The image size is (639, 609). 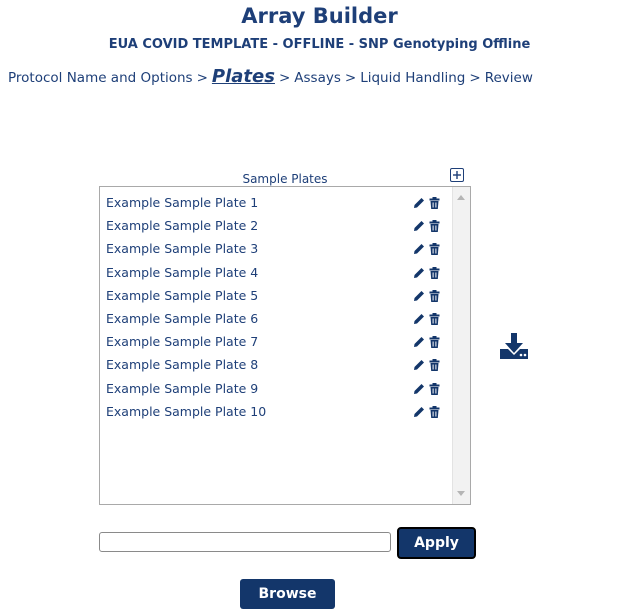 I want to click on browse-button: Browse, so click(x=287, y=594).